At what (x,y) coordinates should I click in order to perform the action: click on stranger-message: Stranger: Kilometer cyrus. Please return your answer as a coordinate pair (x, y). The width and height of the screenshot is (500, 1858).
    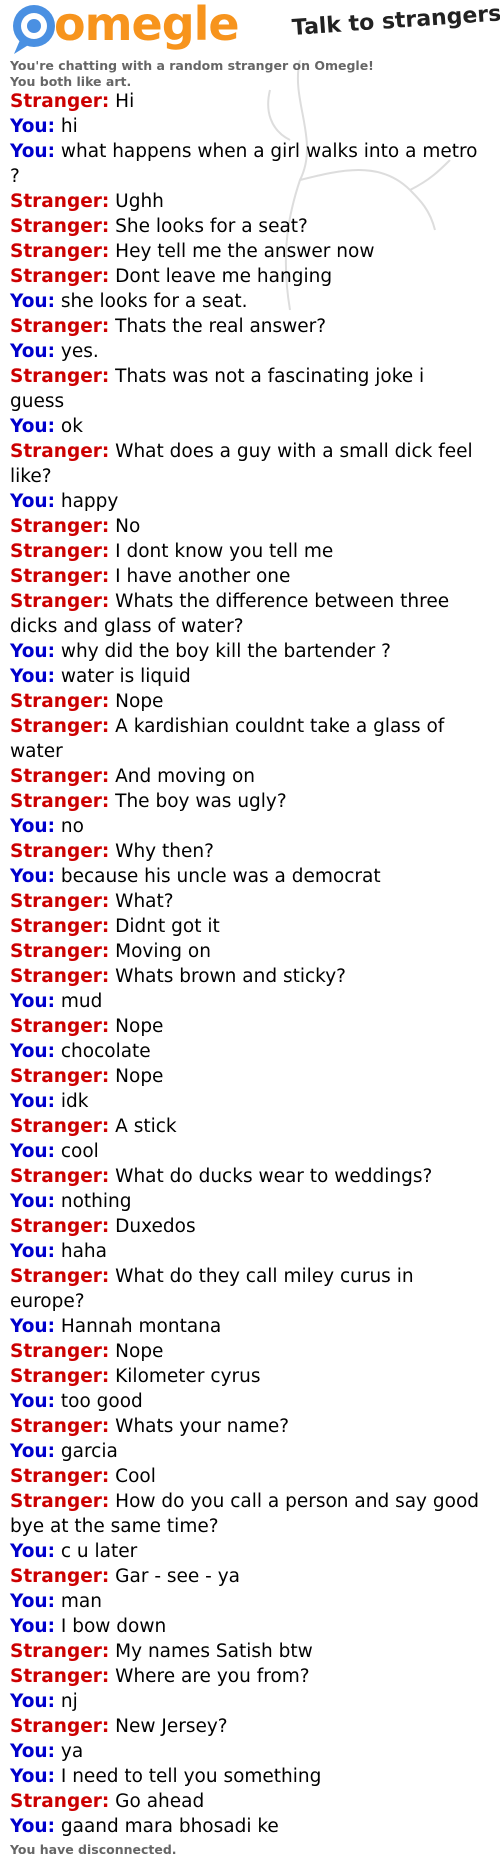
    Looking at the image, I should click on (245, 1376).